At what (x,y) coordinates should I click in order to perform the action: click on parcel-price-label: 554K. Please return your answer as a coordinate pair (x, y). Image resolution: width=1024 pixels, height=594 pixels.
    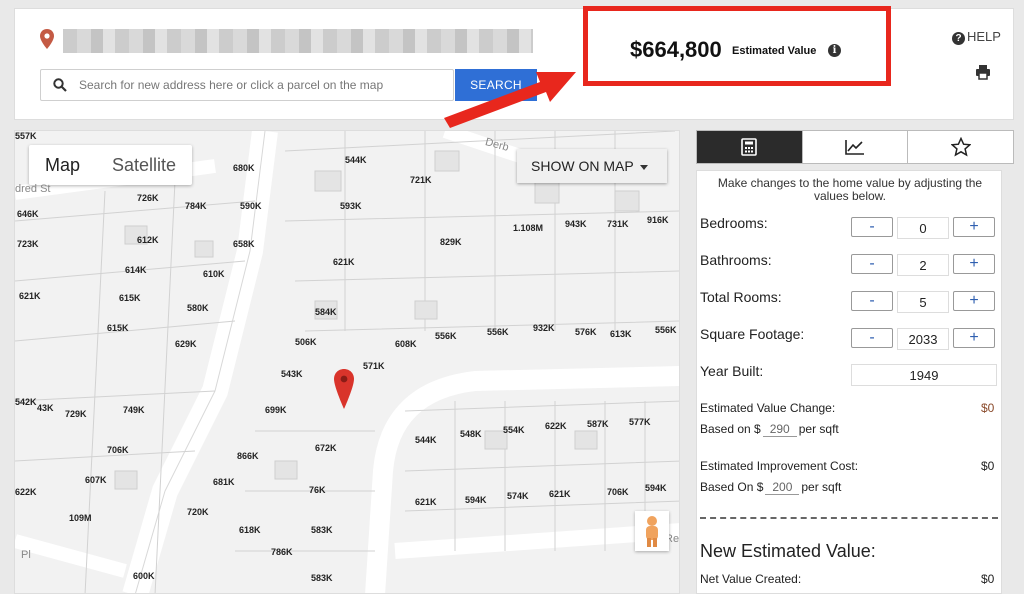
    Looking at the image, I should click on (514, 430).